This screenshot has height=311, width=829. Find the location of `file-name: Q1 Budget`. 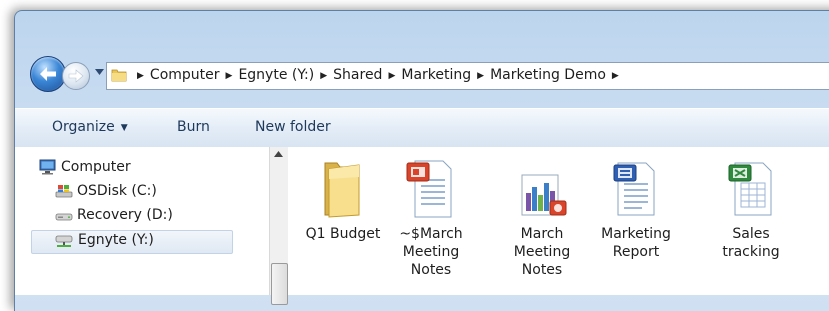

file-name: Q1 Budget is located at coordinates (343, 234).